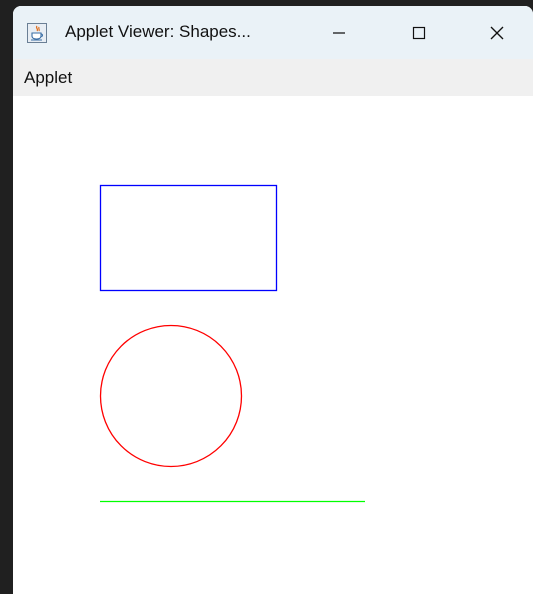 The height and width of the screenshot is (594, 533). Describe the element at coordinates (48, 78) in the screenshot. I see `menu-applet: Applet` at that location.